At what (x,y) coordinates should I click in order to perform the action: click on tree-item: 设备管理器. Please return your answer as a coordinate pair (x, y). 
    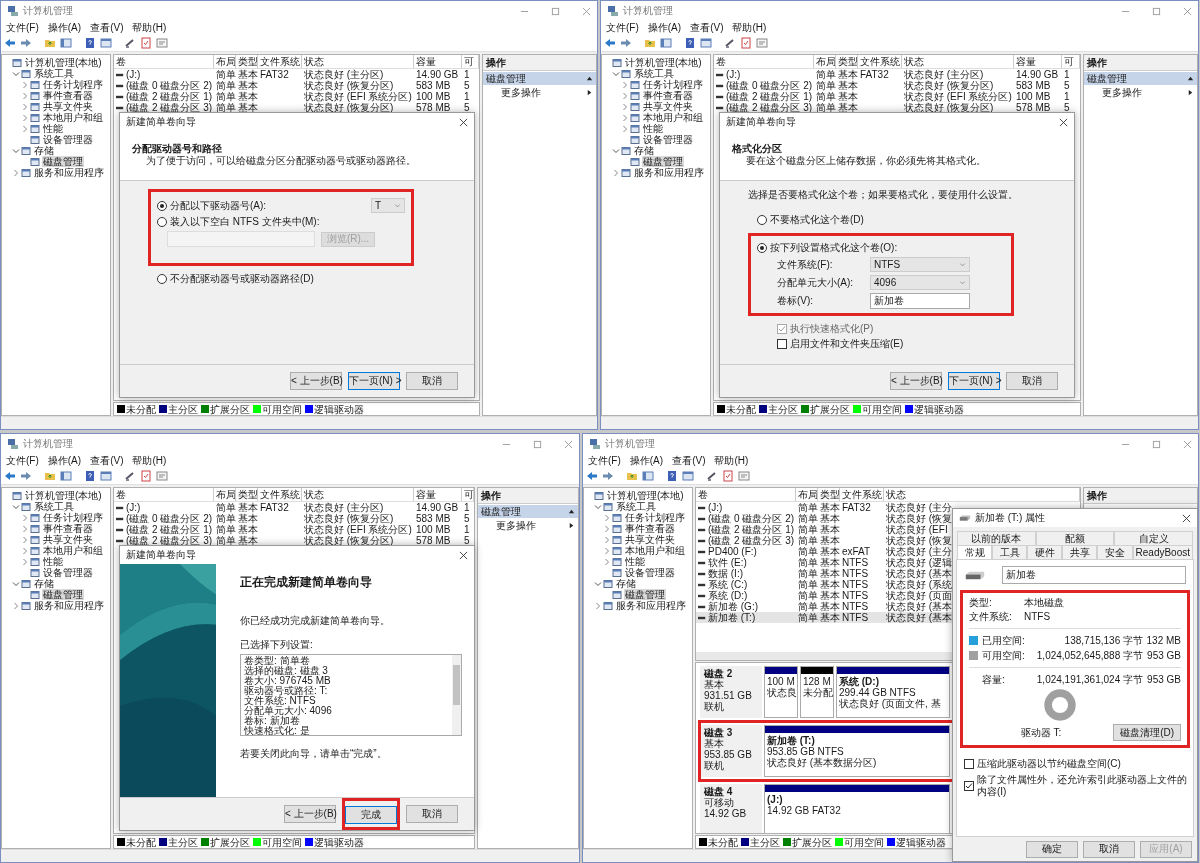
    Looking at the image, I should click on (650, 572).